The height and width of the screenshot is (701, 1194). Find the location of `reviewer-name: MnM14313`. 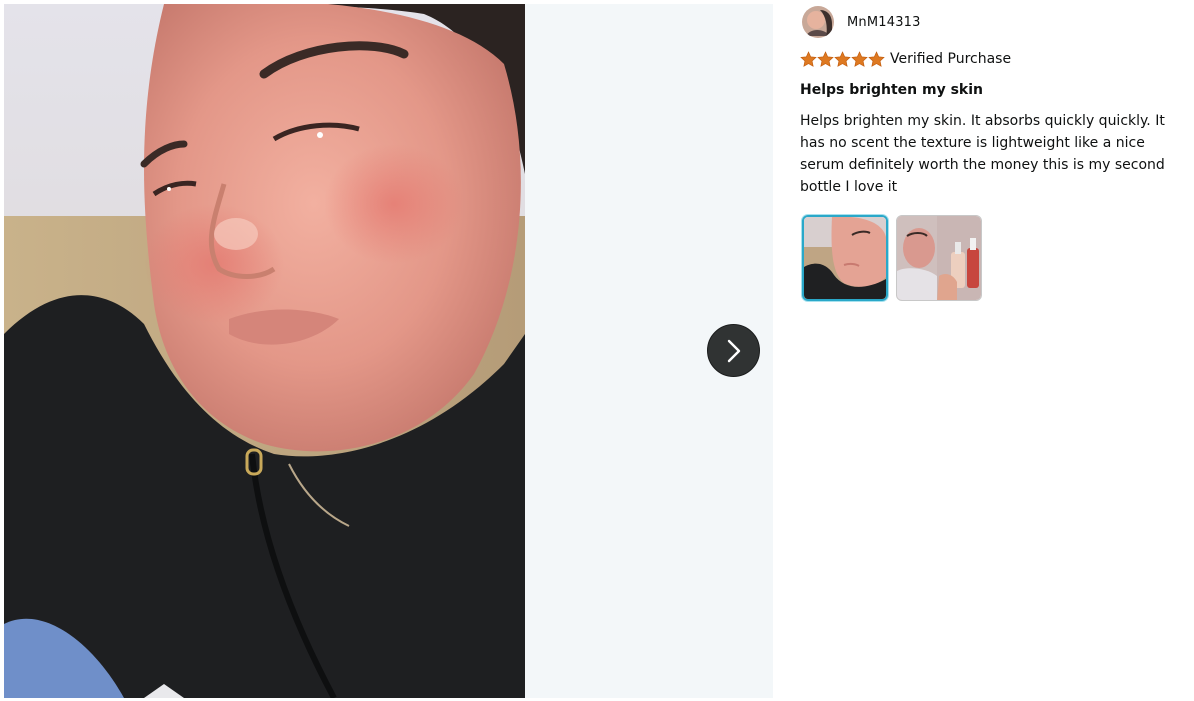

reviewer-name: MnM14313 is located at coordinates (884, 22).